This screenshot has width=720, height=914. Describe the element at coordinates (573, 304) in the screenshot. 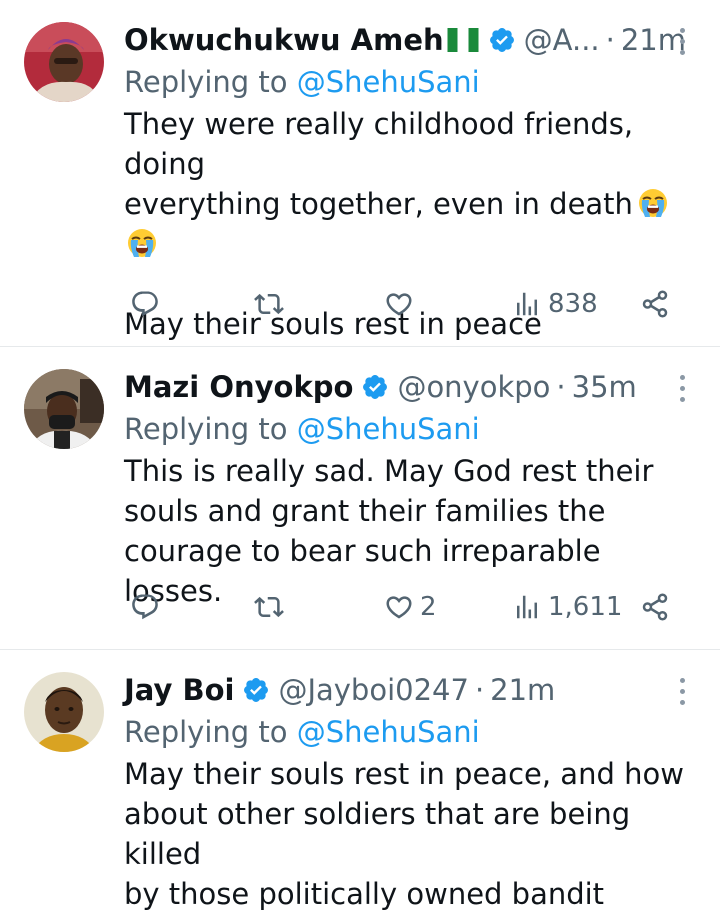

I see `views-count: 838` at that location.